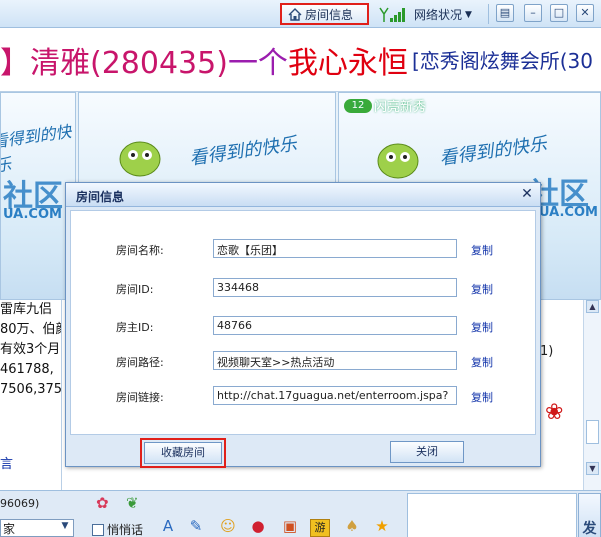 Image resolution: width=601 pixels, height=537 pixels. I want to click on badge-label: 闪亮新秀, so click(400, 107).